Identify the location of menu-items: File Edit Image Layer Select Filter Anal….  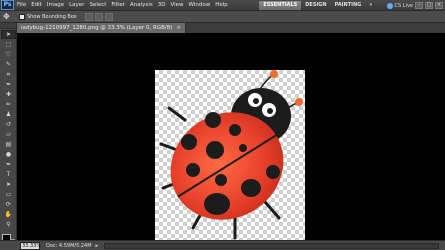
(125, 5).